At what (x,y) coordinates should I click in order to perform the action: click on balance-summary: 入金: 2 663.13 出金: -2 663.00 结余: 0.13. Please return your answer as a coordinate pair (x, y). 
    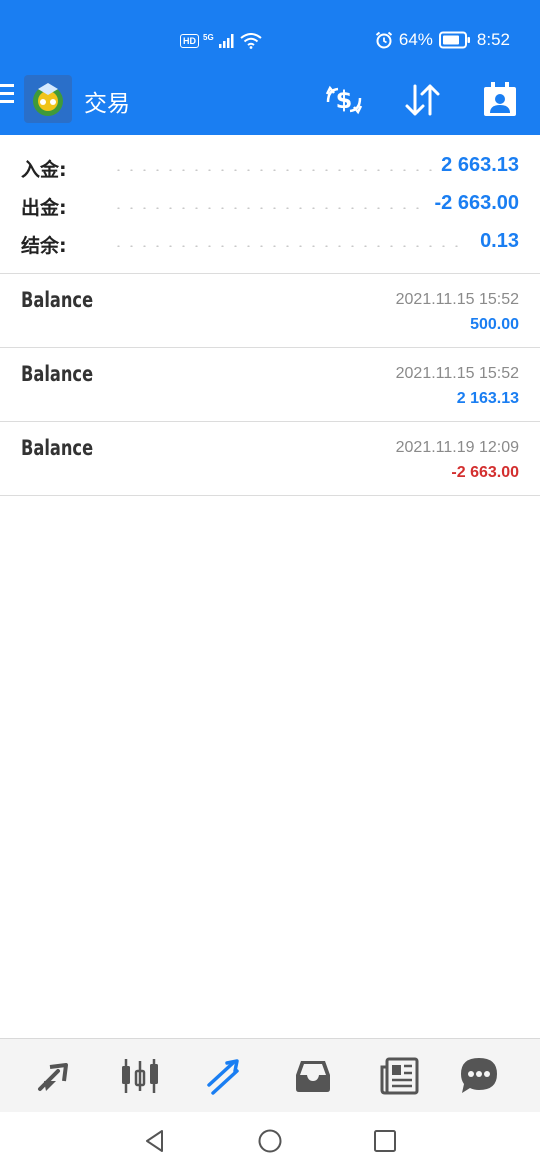
    Looking at the image, I should click on (270, 204).